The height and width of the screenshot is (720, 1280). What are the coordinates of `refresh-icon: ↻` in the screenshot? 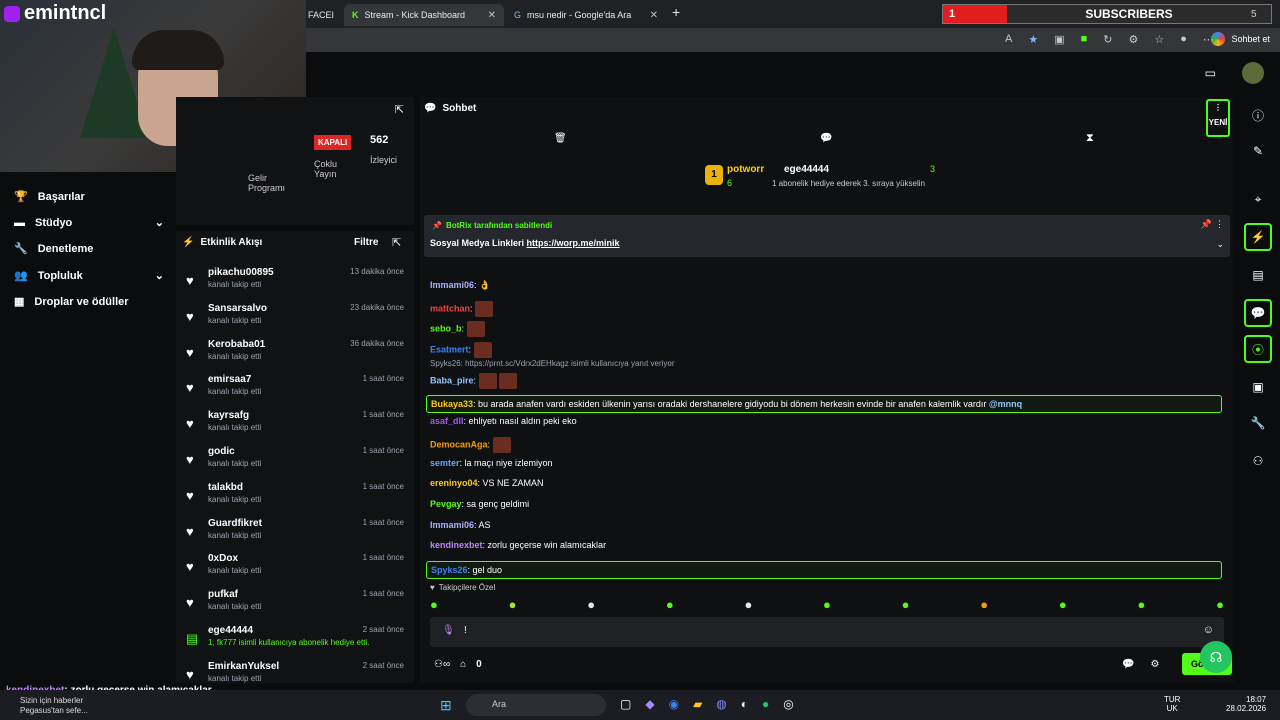 It's located at (1107, 39).